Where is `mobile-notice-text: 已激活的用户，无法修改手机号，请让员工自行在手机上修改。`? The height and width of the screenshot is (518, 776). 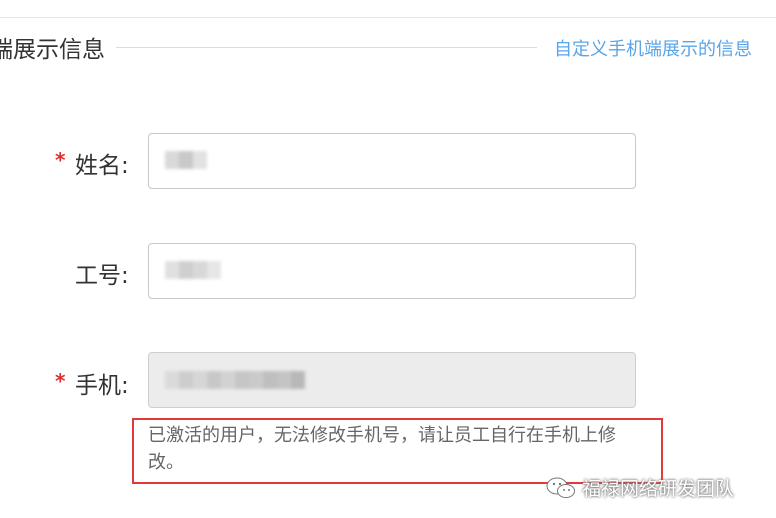
mobile-notice-text: 已激活的用户，无法修改手机号，请让员工自行在手机上修改。 is located at coordinates (382, 449).